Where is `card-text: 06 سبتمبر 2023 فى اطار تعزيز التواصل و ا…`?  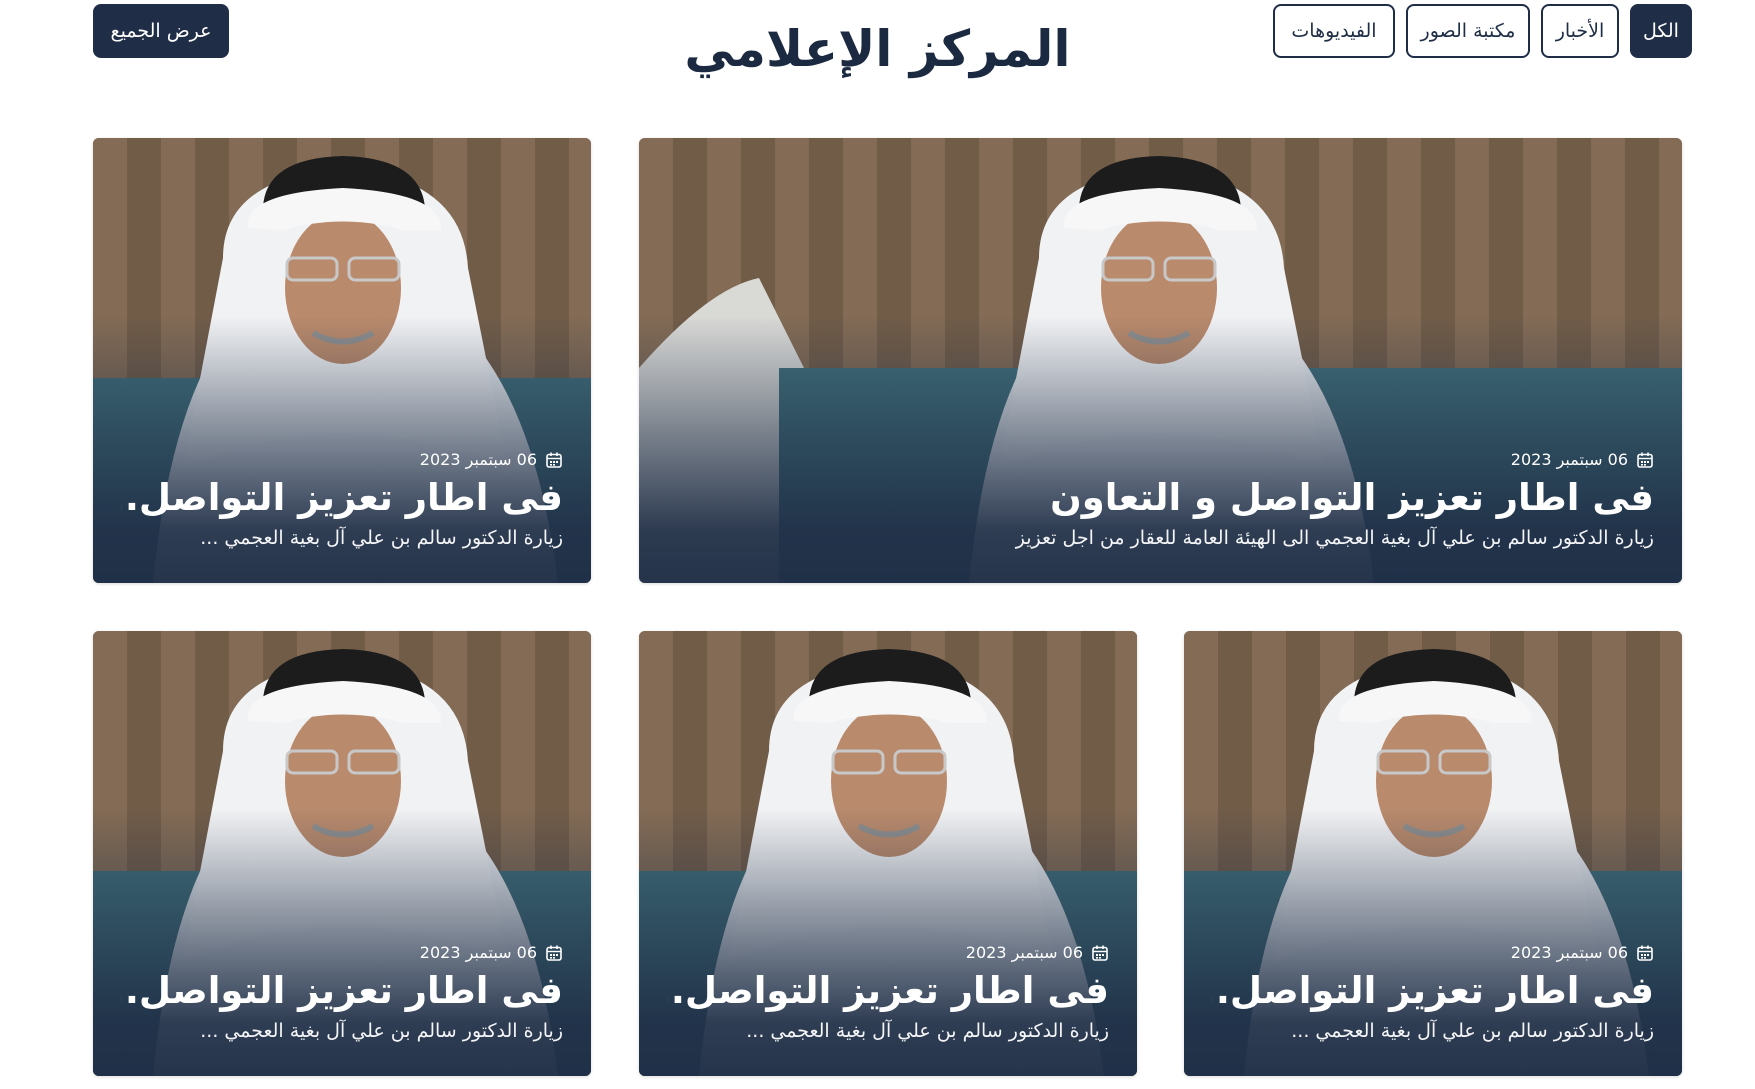
card-text: 06 سبتمبر 2023 فى اطار تعزيز التواصل و ا… is located at coordinates (1160, 501).